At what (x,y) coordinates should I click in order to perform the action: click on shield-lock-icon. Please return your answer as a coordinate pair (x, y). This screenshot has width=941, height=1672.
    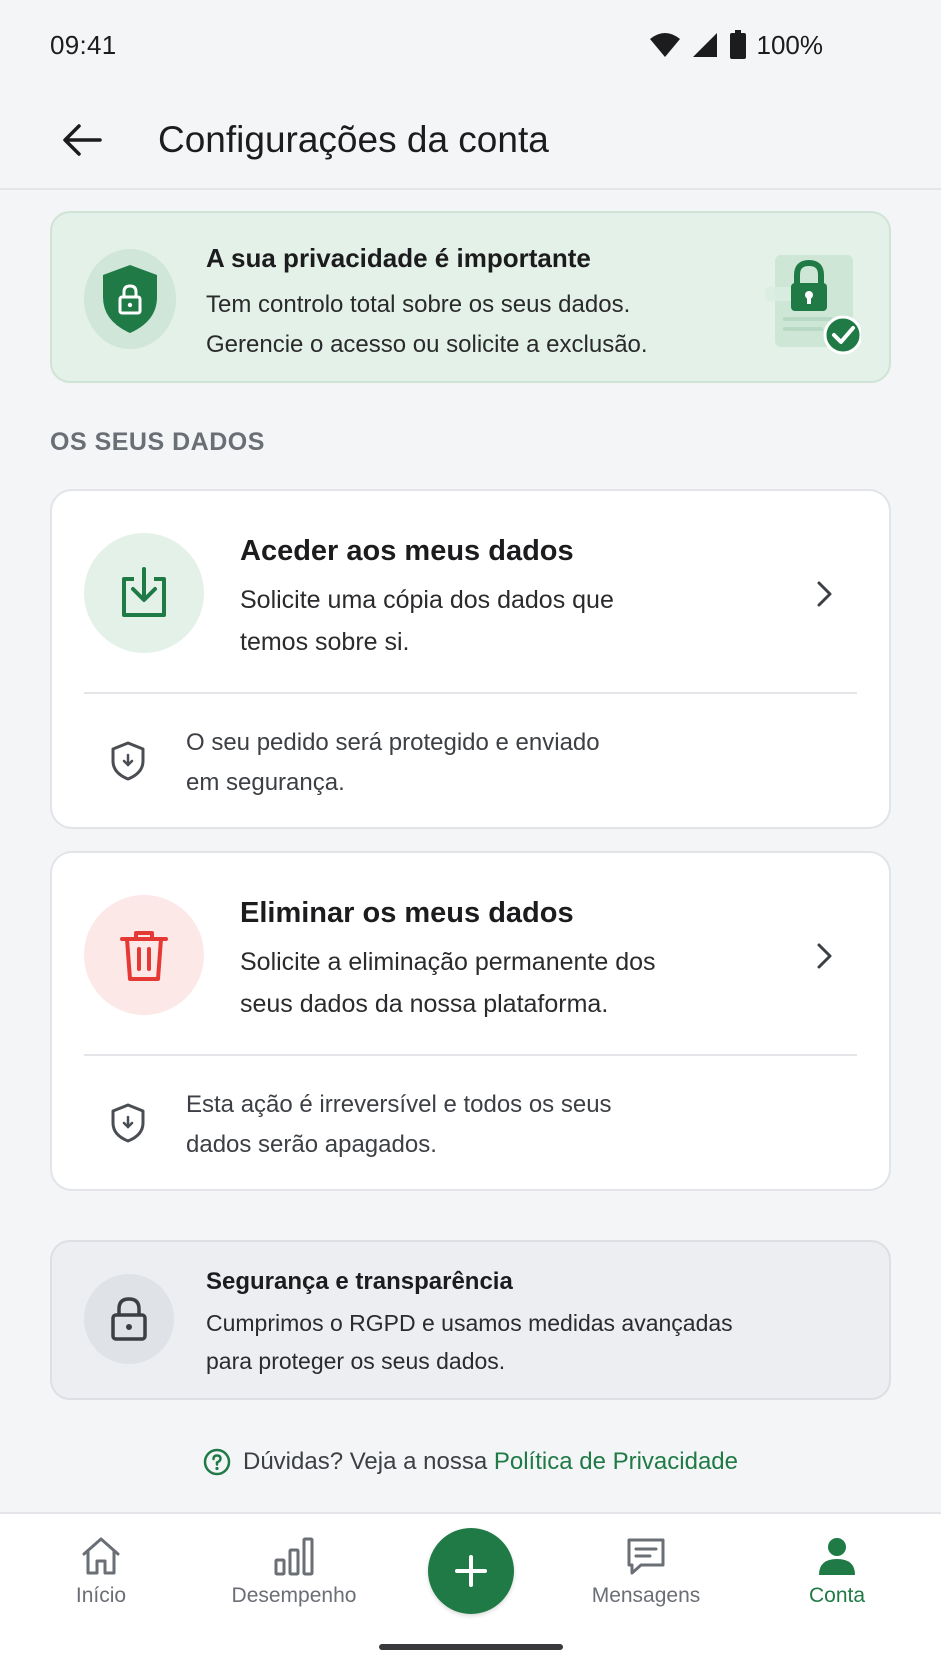
    Looking at the image, I should click on (130, 299).